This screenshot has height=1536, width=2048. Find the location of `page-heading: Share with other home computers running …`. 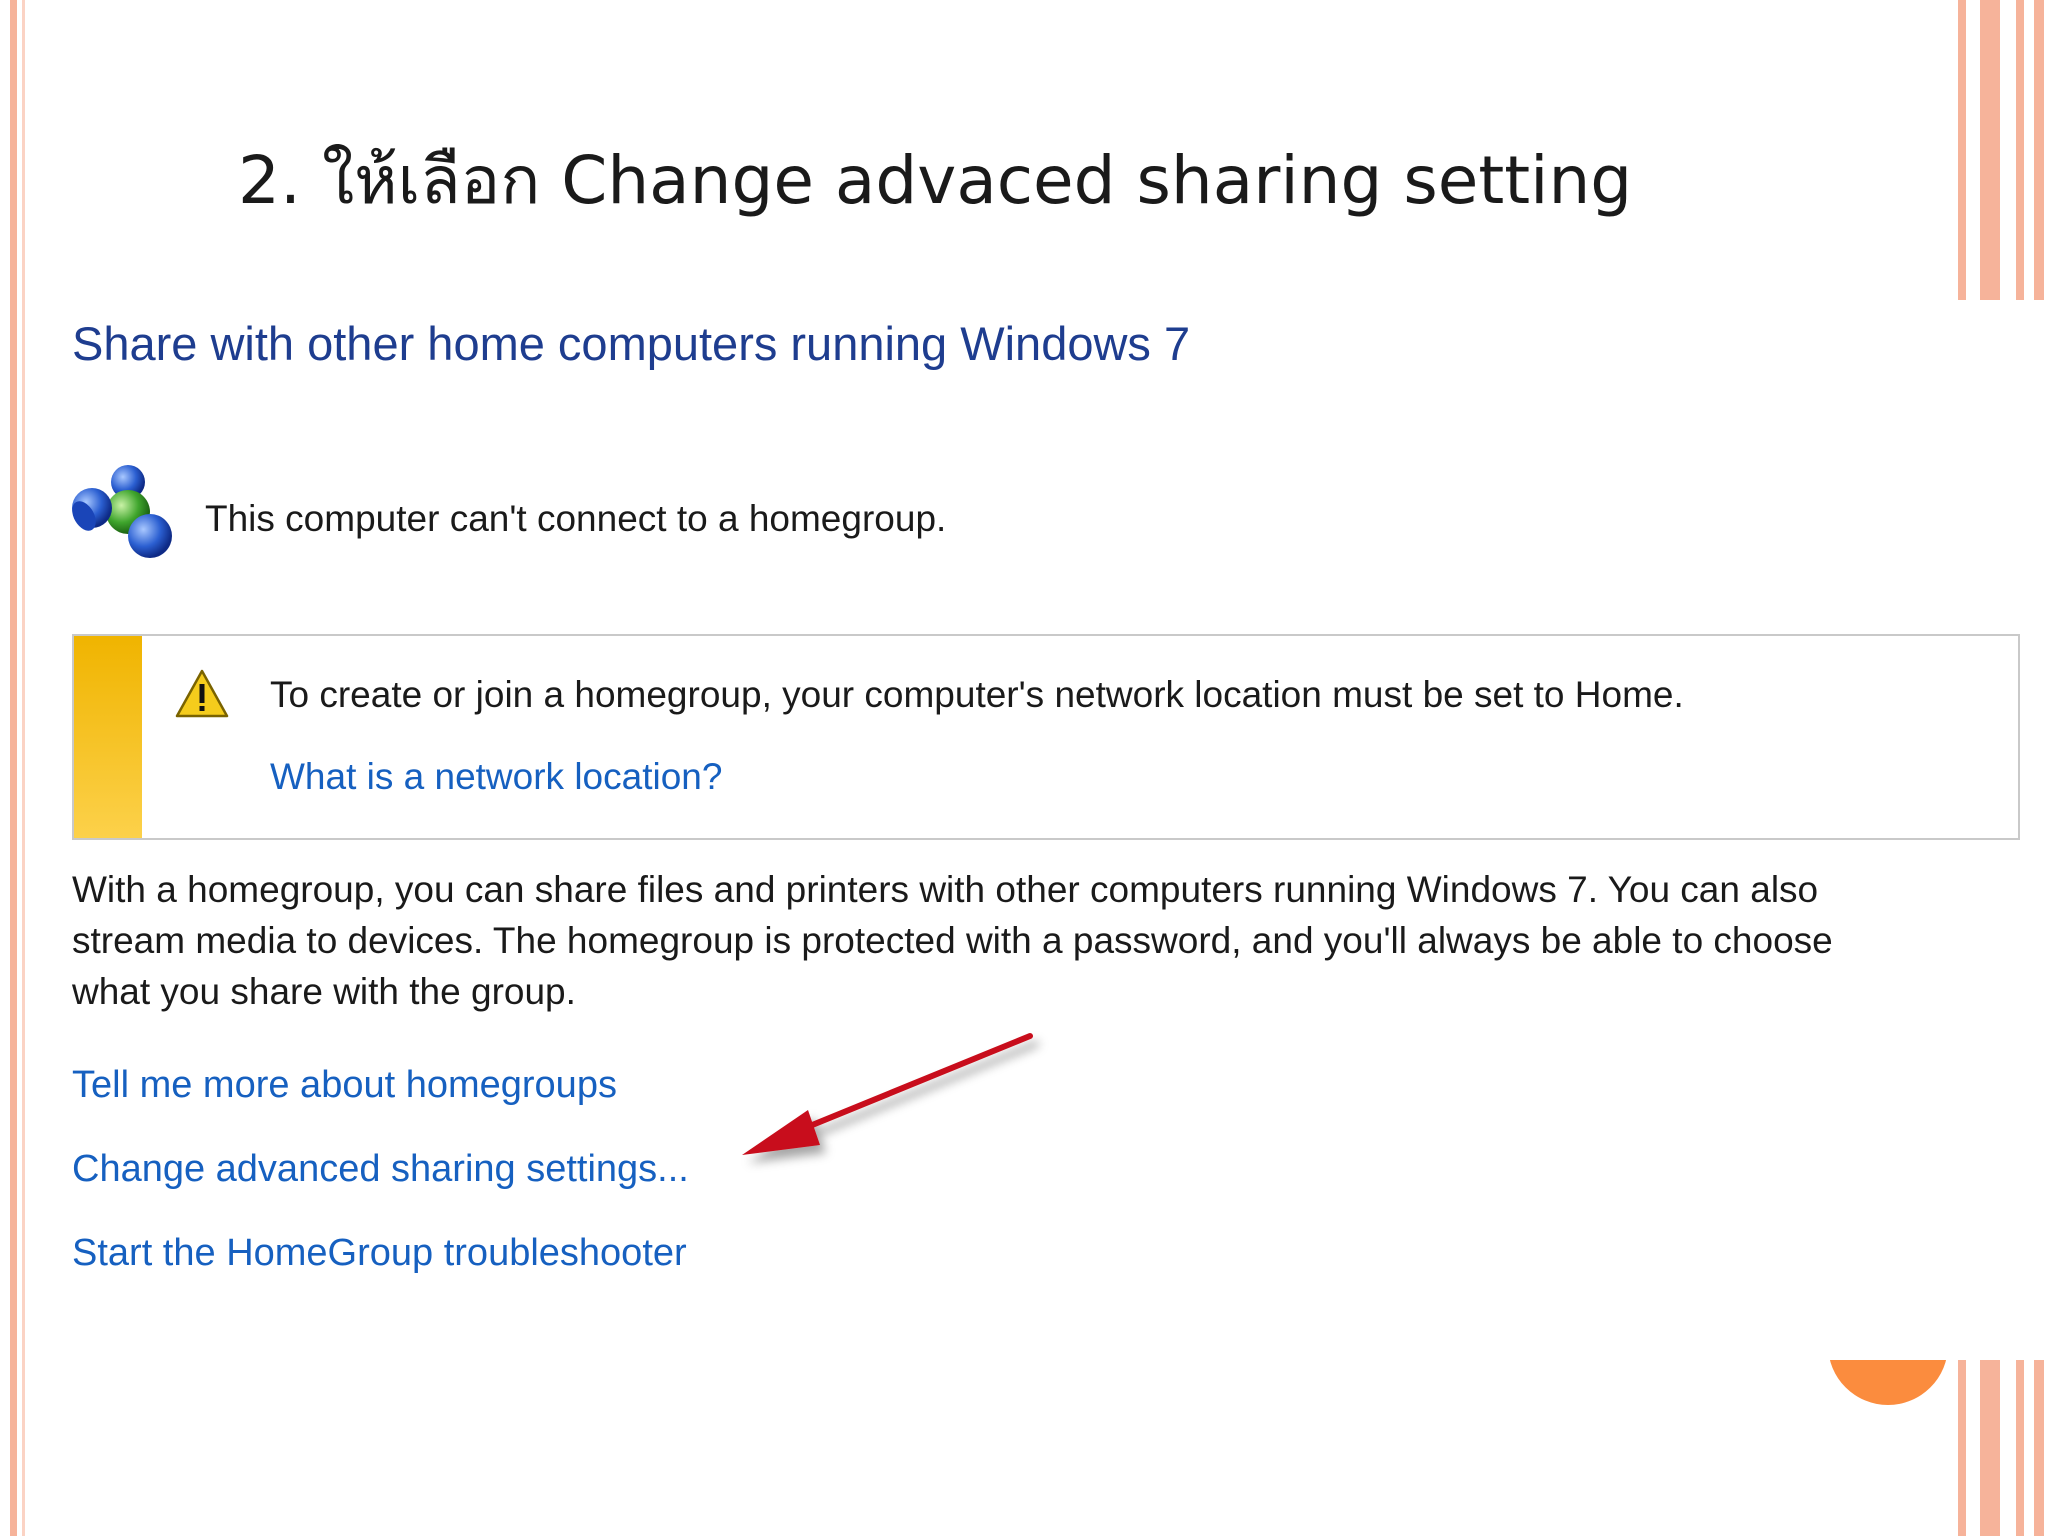

page-heading: Share with other home computers running … is located at coordinates (631, 343).